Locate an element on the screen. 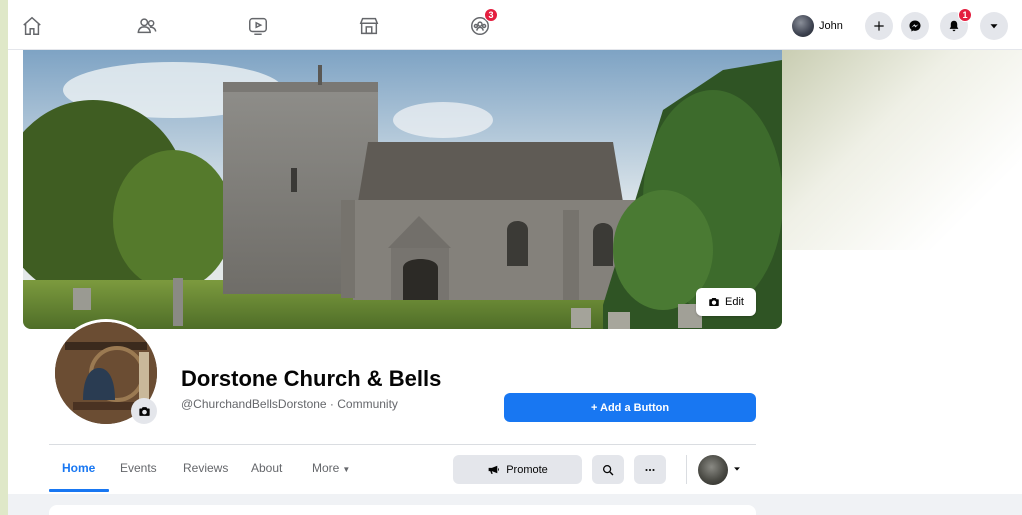  edit-cover-label: Edit is located at coordinates (734, 302).